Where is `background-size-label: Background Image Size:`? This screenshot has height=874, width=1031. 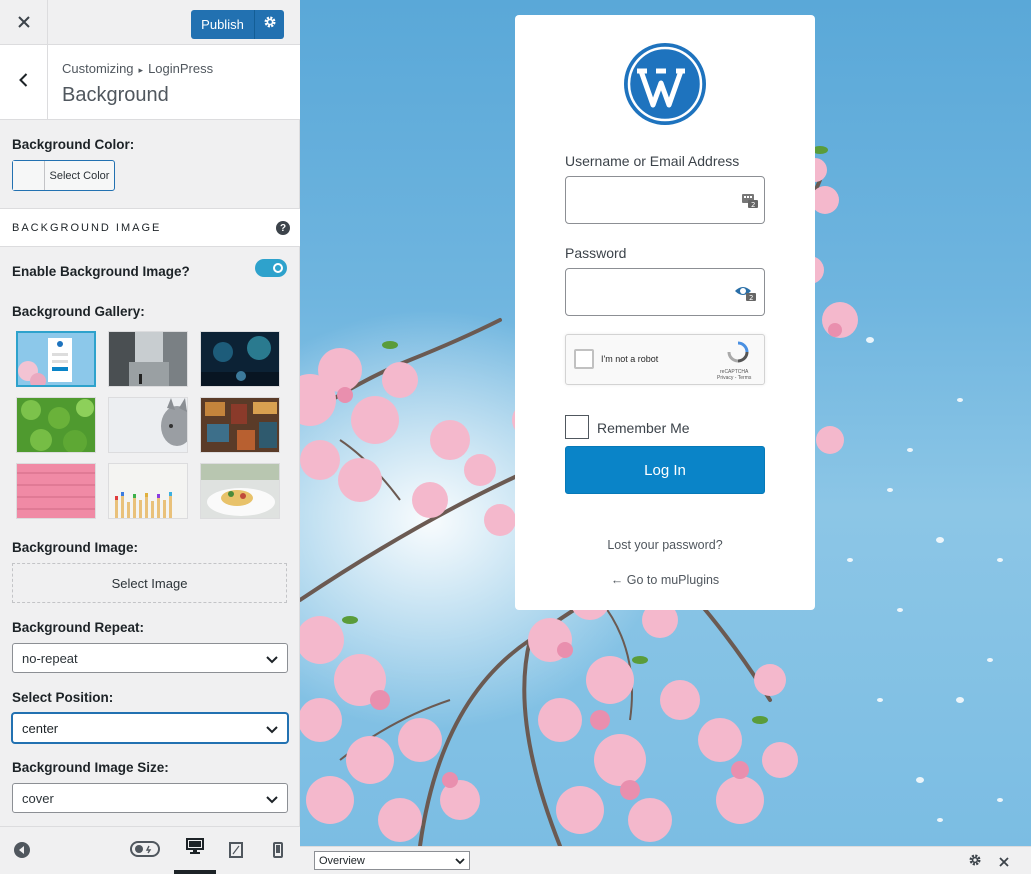 background-size-label: Background Image Size: is located at coordinates (90, 767).